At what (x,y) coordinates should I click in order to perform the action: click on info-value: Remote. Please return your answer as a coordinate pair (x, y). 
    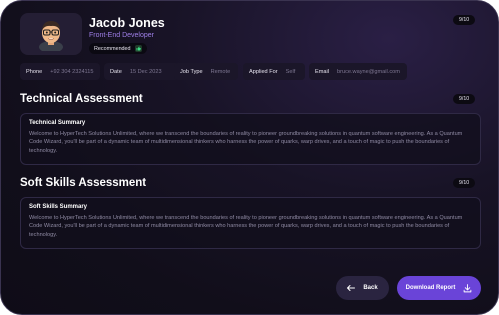
    Looking at the image, I should click on (220, 71).